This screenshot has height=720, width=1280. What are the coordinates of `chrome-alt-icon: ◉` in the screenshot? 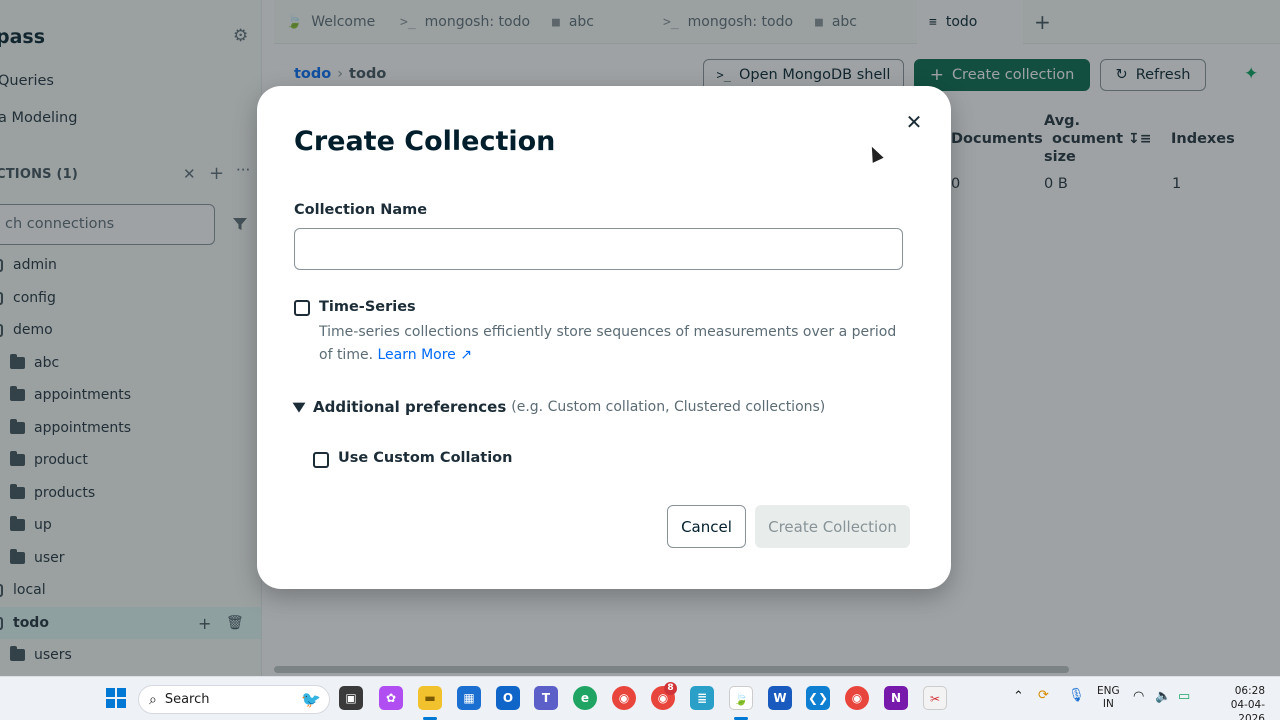 It's located at (857, 698).